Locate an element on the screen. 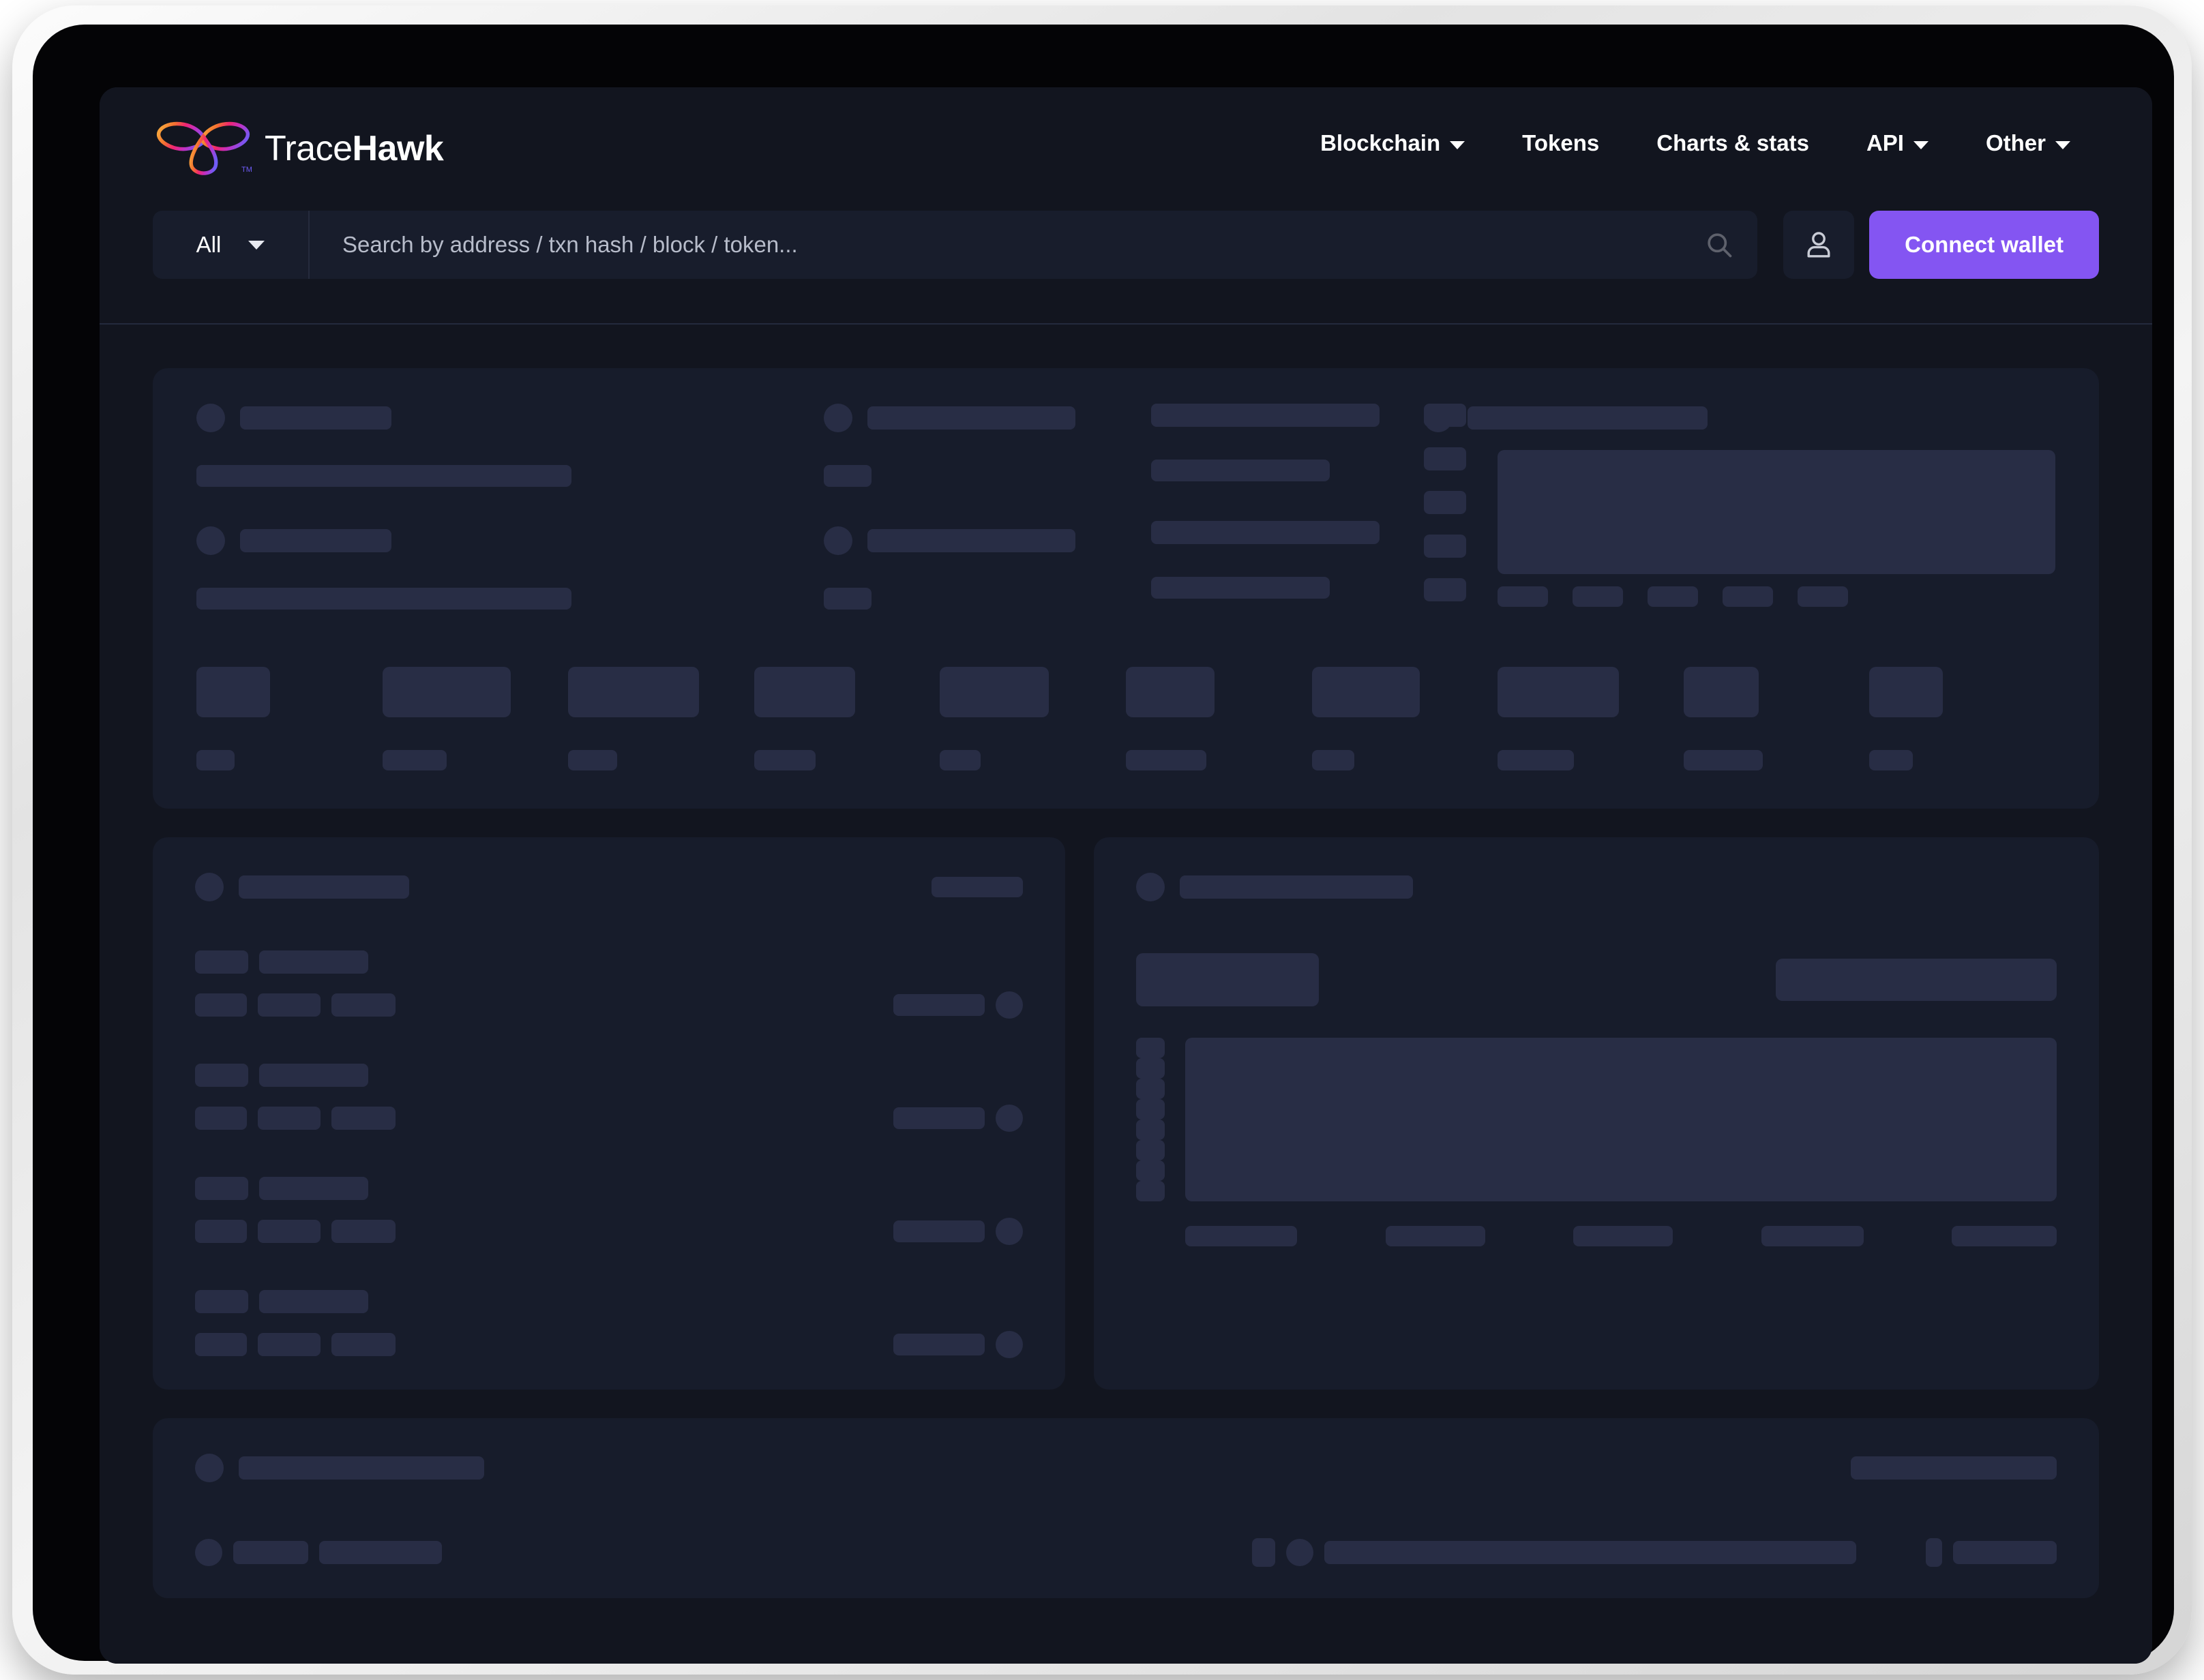  search-field-wrapper is located at coordinates (1034, 245).